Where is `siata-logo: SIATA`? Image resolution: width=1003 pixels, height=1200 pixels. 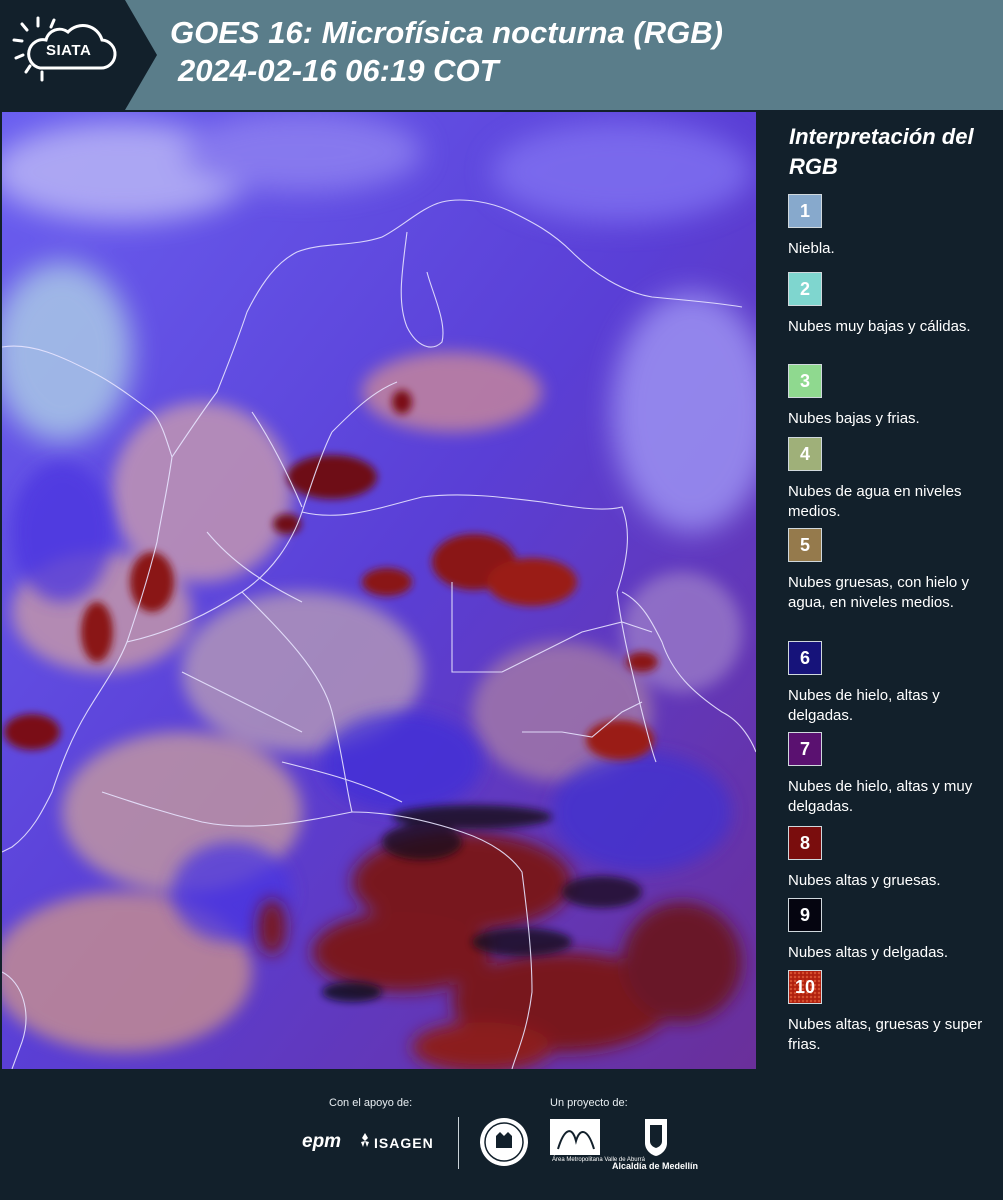
siata-logo: SIATA is located at coordinates (62, 55).